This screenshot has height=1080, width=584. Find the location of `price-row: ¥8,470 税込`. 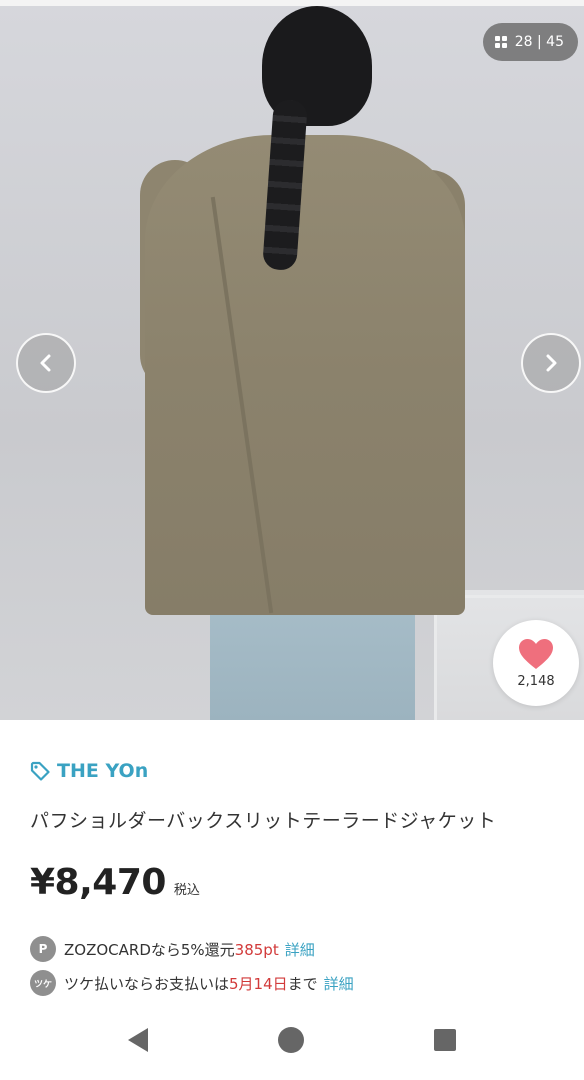

price-row: ¥8,470 税込 is located at coordinates (115, 882).